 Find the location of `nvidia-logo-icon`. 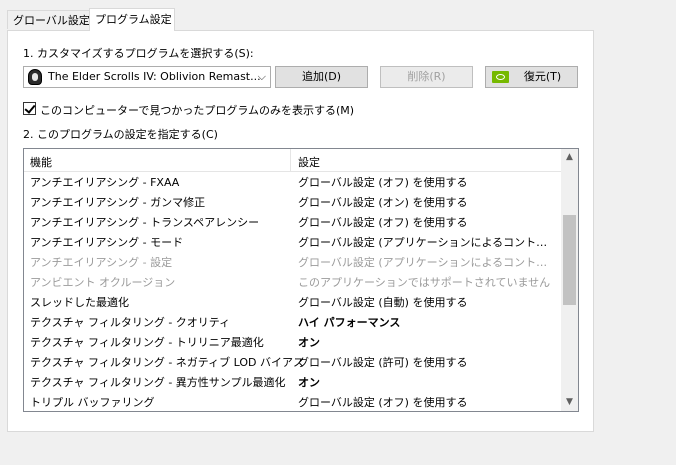

nvidia-logo-icon is located at coordinates (500, 77).